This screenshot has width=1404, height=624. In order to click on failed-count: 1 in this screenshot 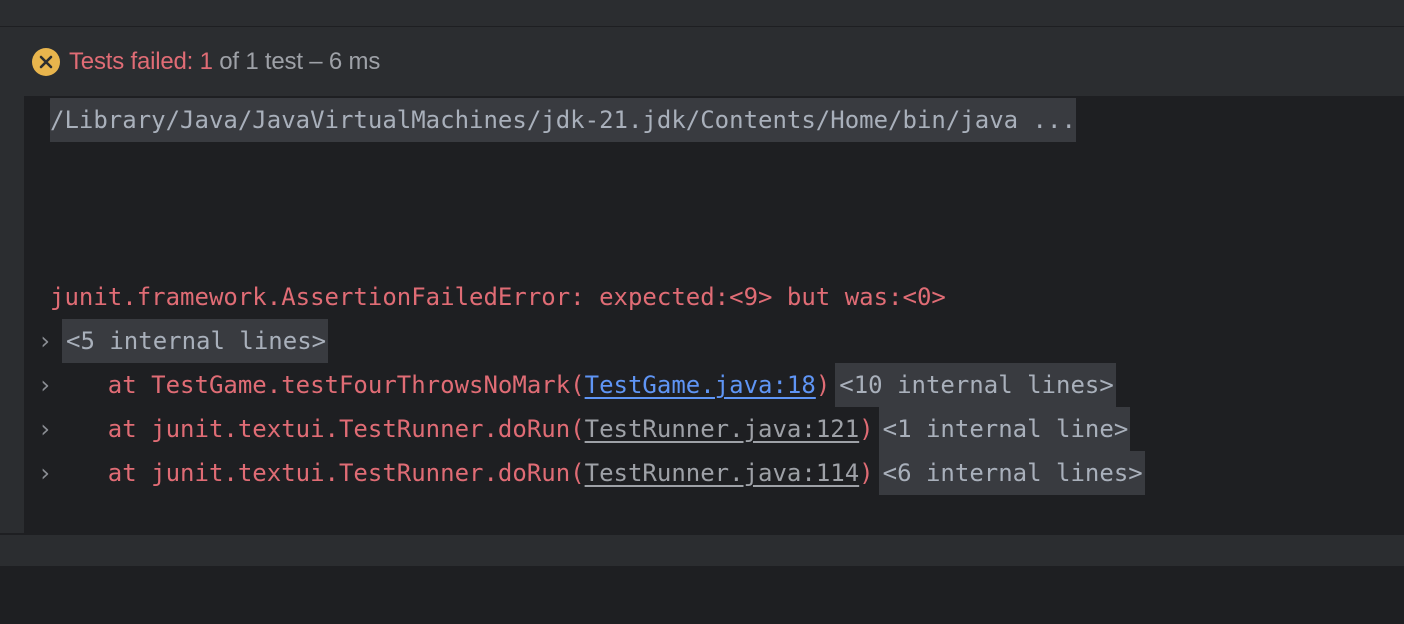, I will do `click(206, 61)`.